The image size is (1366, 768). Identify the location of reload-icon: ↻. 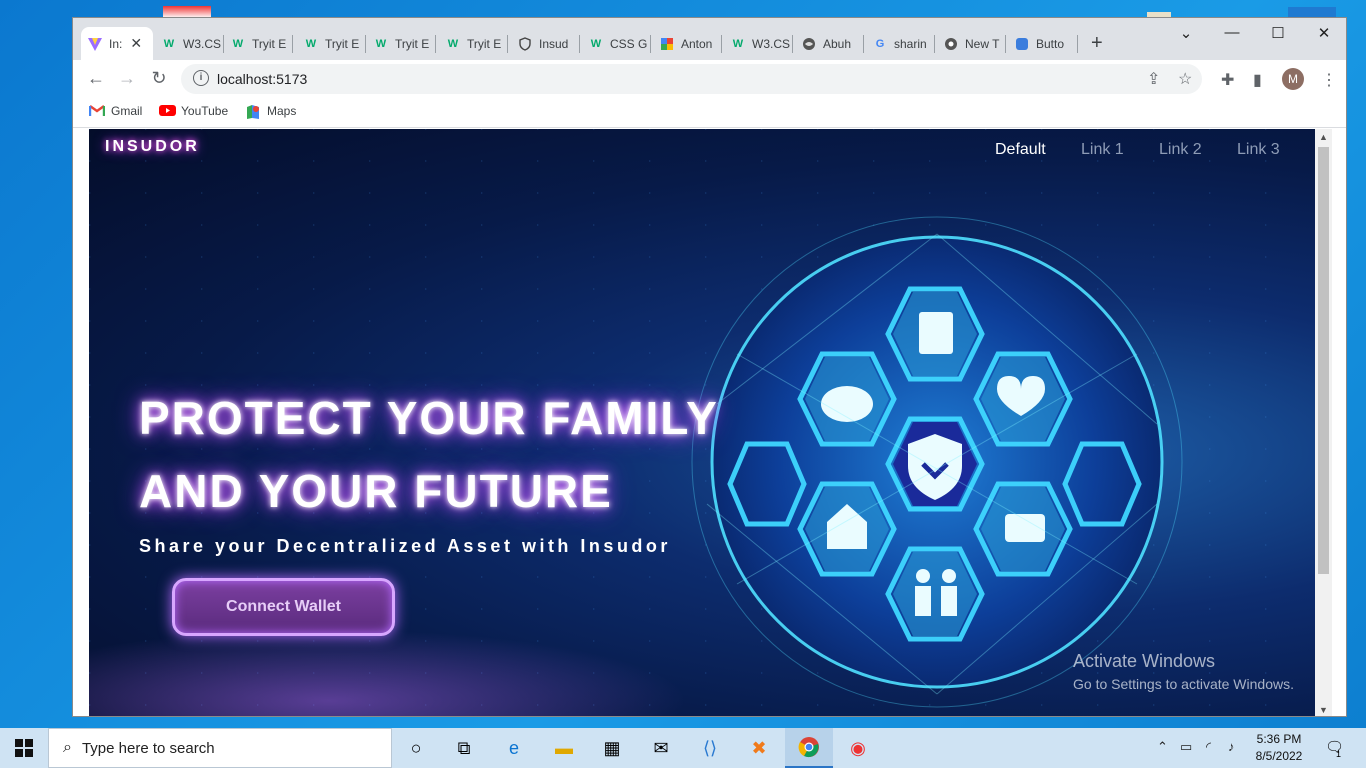
(159, 78).